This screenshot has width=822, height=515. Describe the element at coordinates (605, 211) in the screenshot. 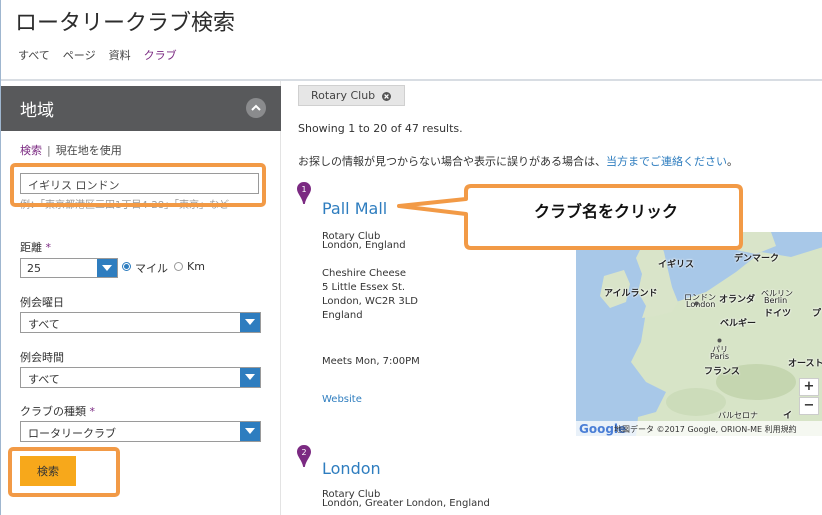

I see `callout-text: クラブ名をクリック` at that location.